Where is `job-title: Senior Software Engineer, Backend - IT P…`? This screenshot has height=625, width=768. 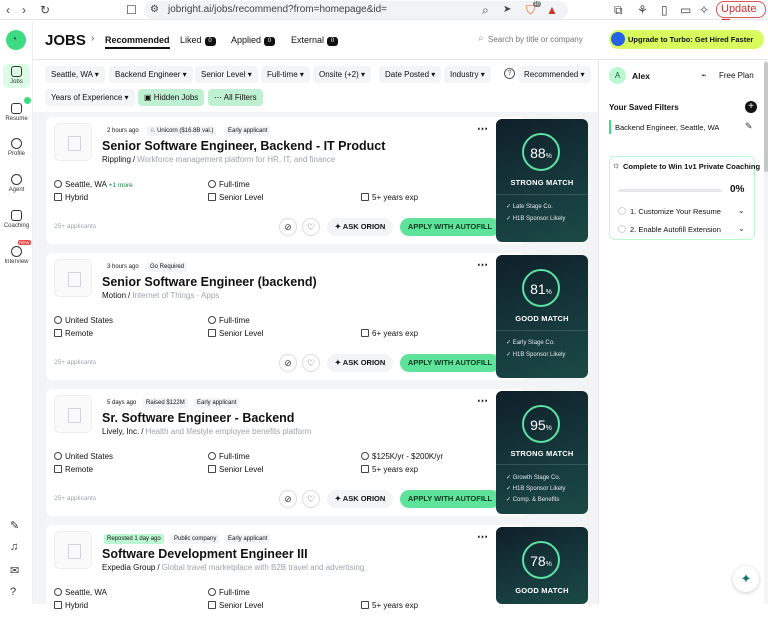 job-title: Senior Software Engineer, Backend - IT P… is located at coordinates (243, 146).